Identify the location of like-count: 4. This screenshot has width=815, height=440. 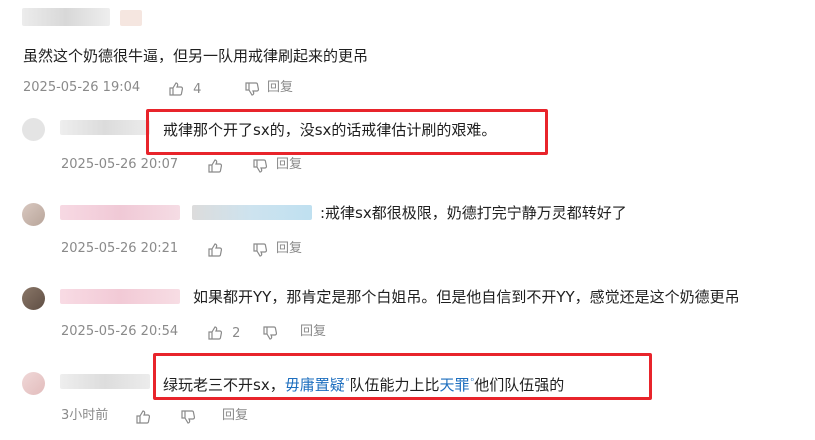
(197, 89).